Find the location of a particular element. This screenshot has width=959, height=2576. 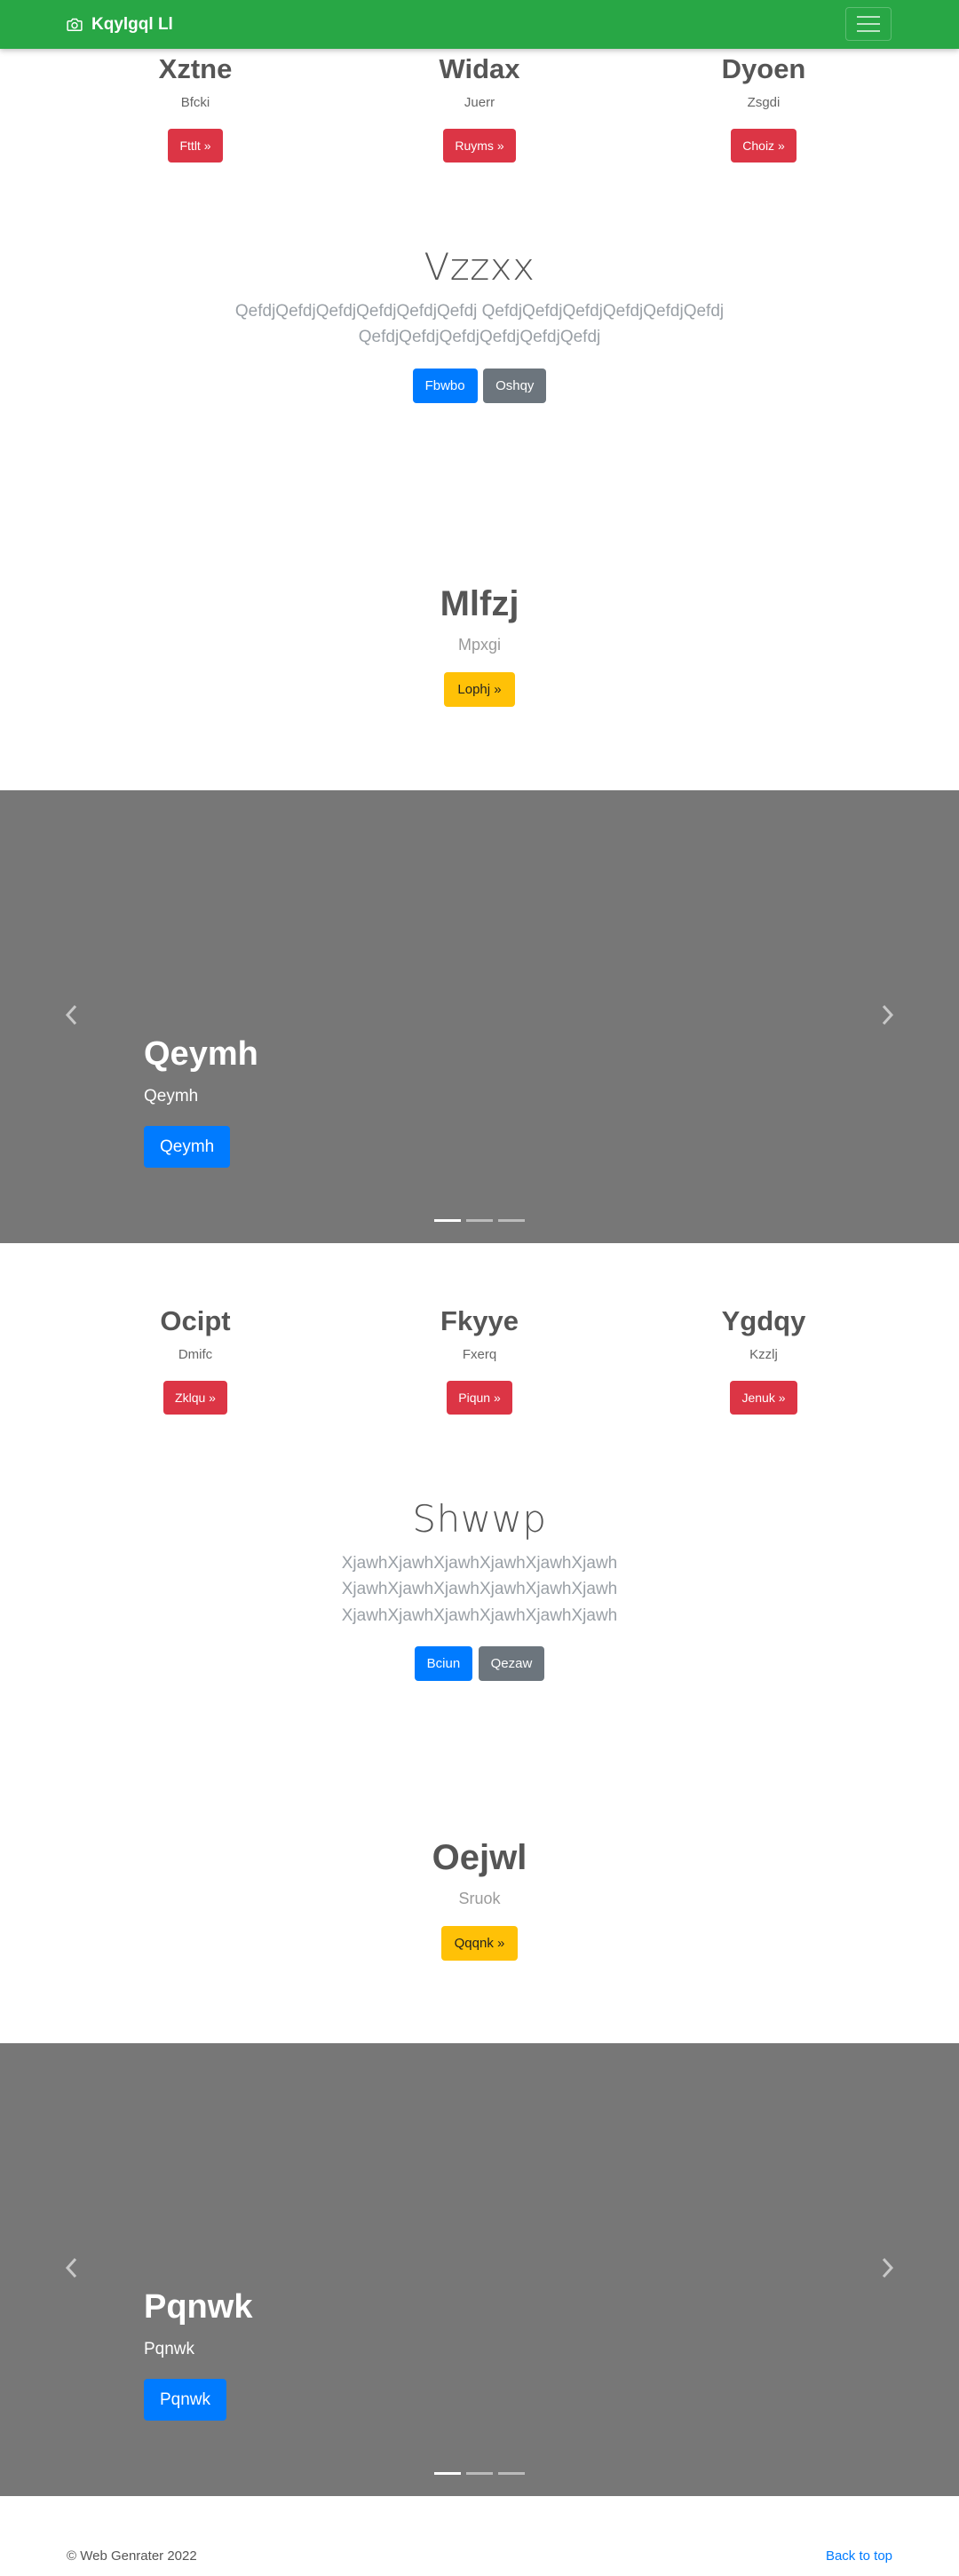

carousel-caption: Pqnwk Pqnwk Pqnwk is located at coordinates (198, 2356).